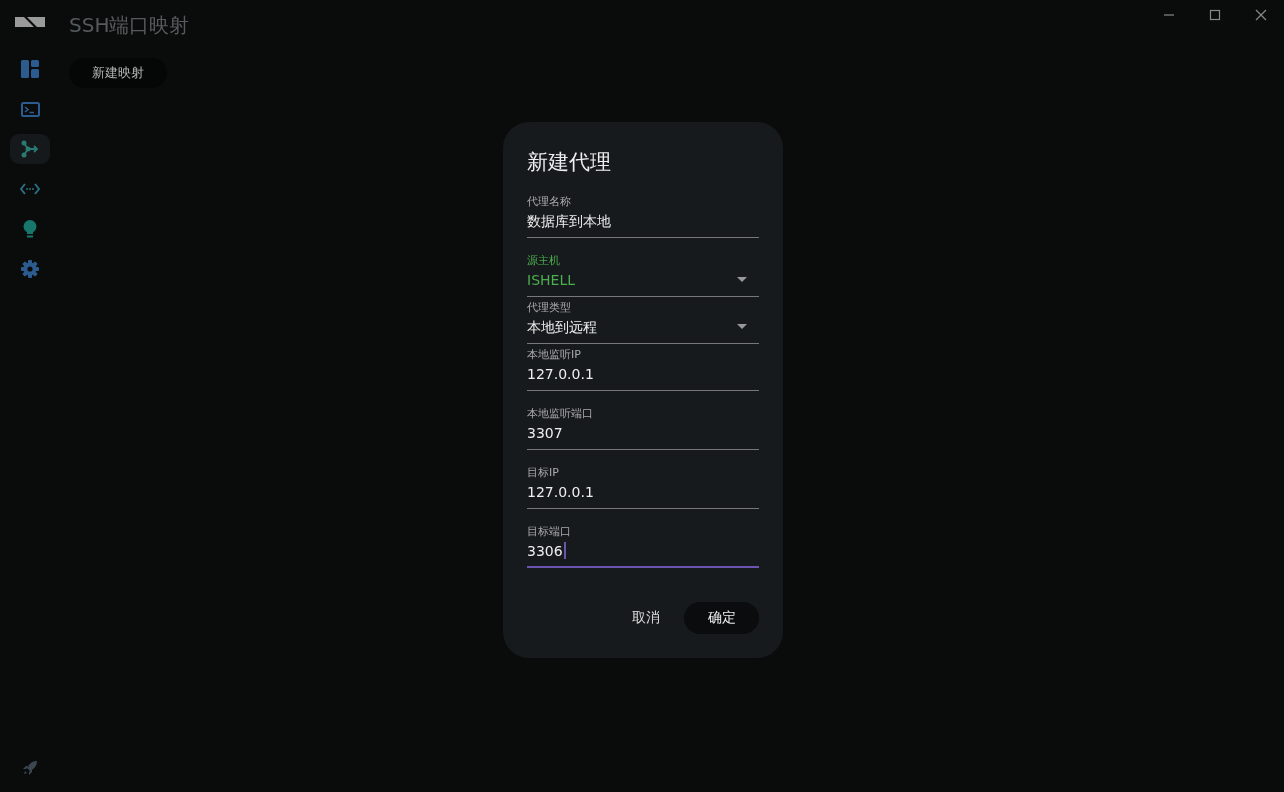  I want to click on logo-icon, so click(30, 22).